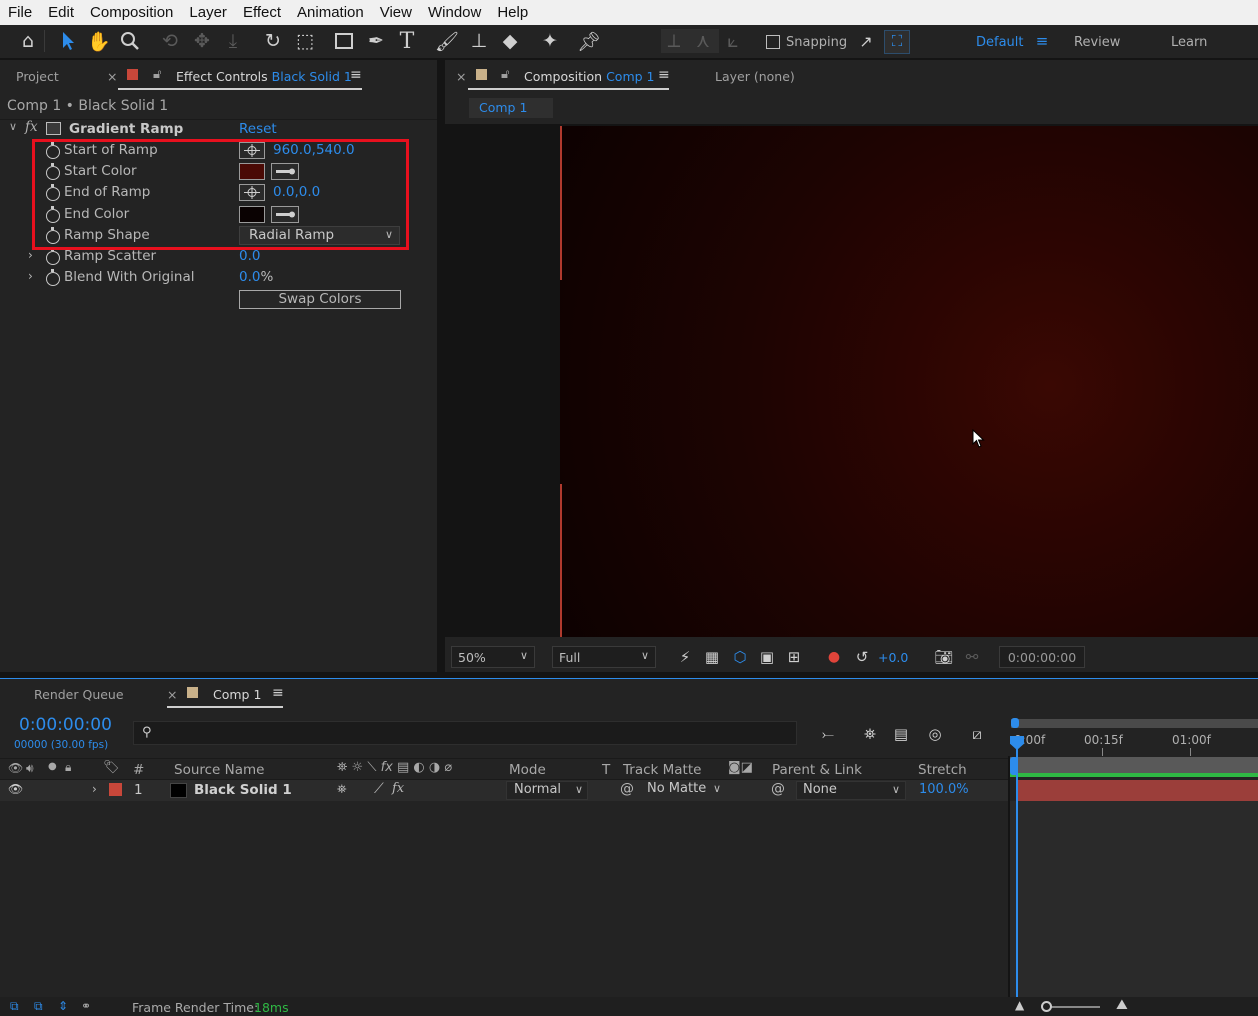 This screenshot has width=1258, height=1016. Describe the element at coordinates (396, 12) in the screenshot. I see `menu-view: View` at that location.